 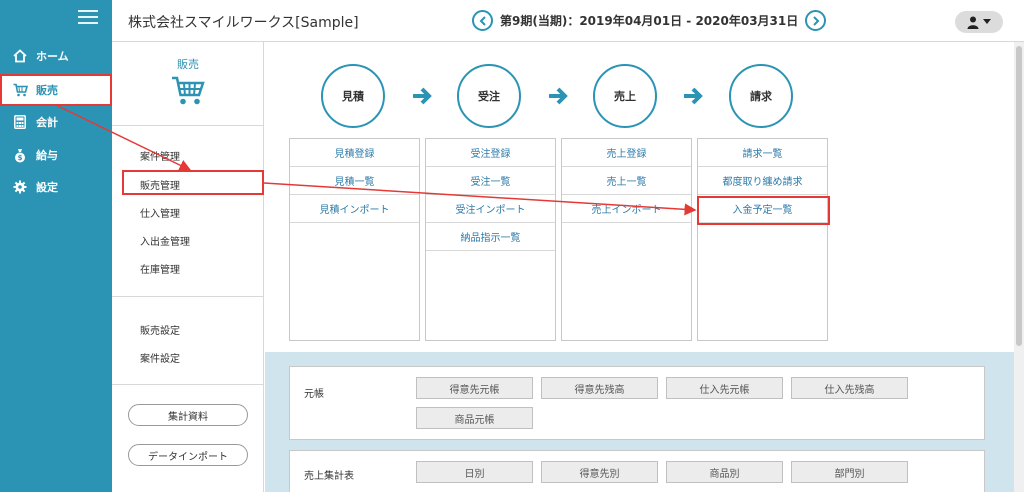 I want to click on submenu-link-project-settings: 案件設定, so click(x=160, y=357).